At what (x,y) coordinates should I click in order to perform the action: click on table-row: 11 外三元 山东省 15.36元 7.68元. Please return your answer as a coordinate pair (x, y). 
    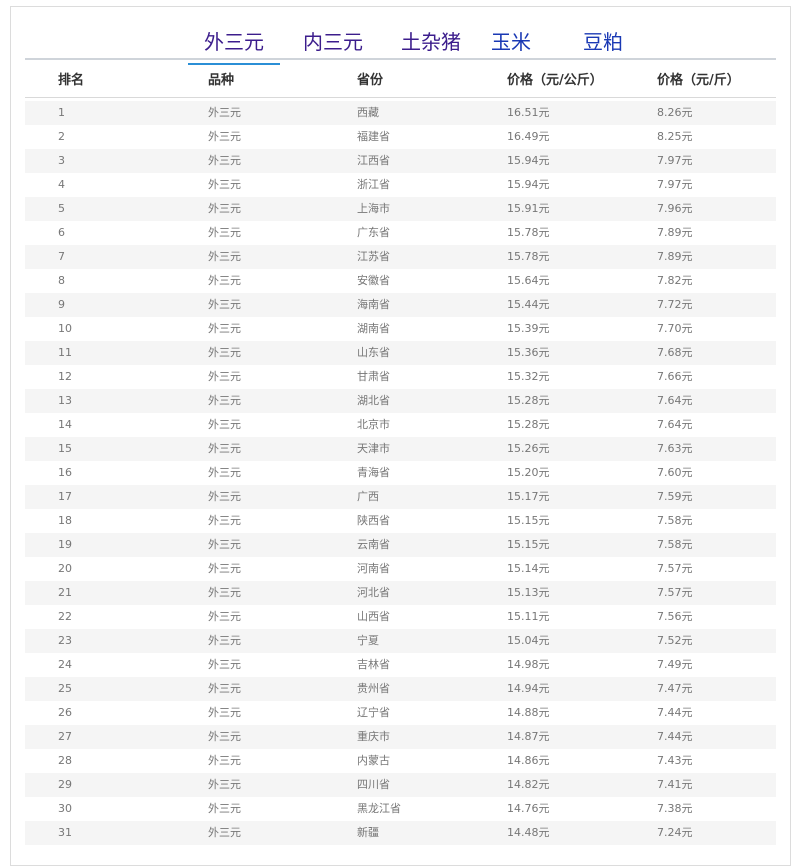
    Looking at the image, I should click on (400, 353).